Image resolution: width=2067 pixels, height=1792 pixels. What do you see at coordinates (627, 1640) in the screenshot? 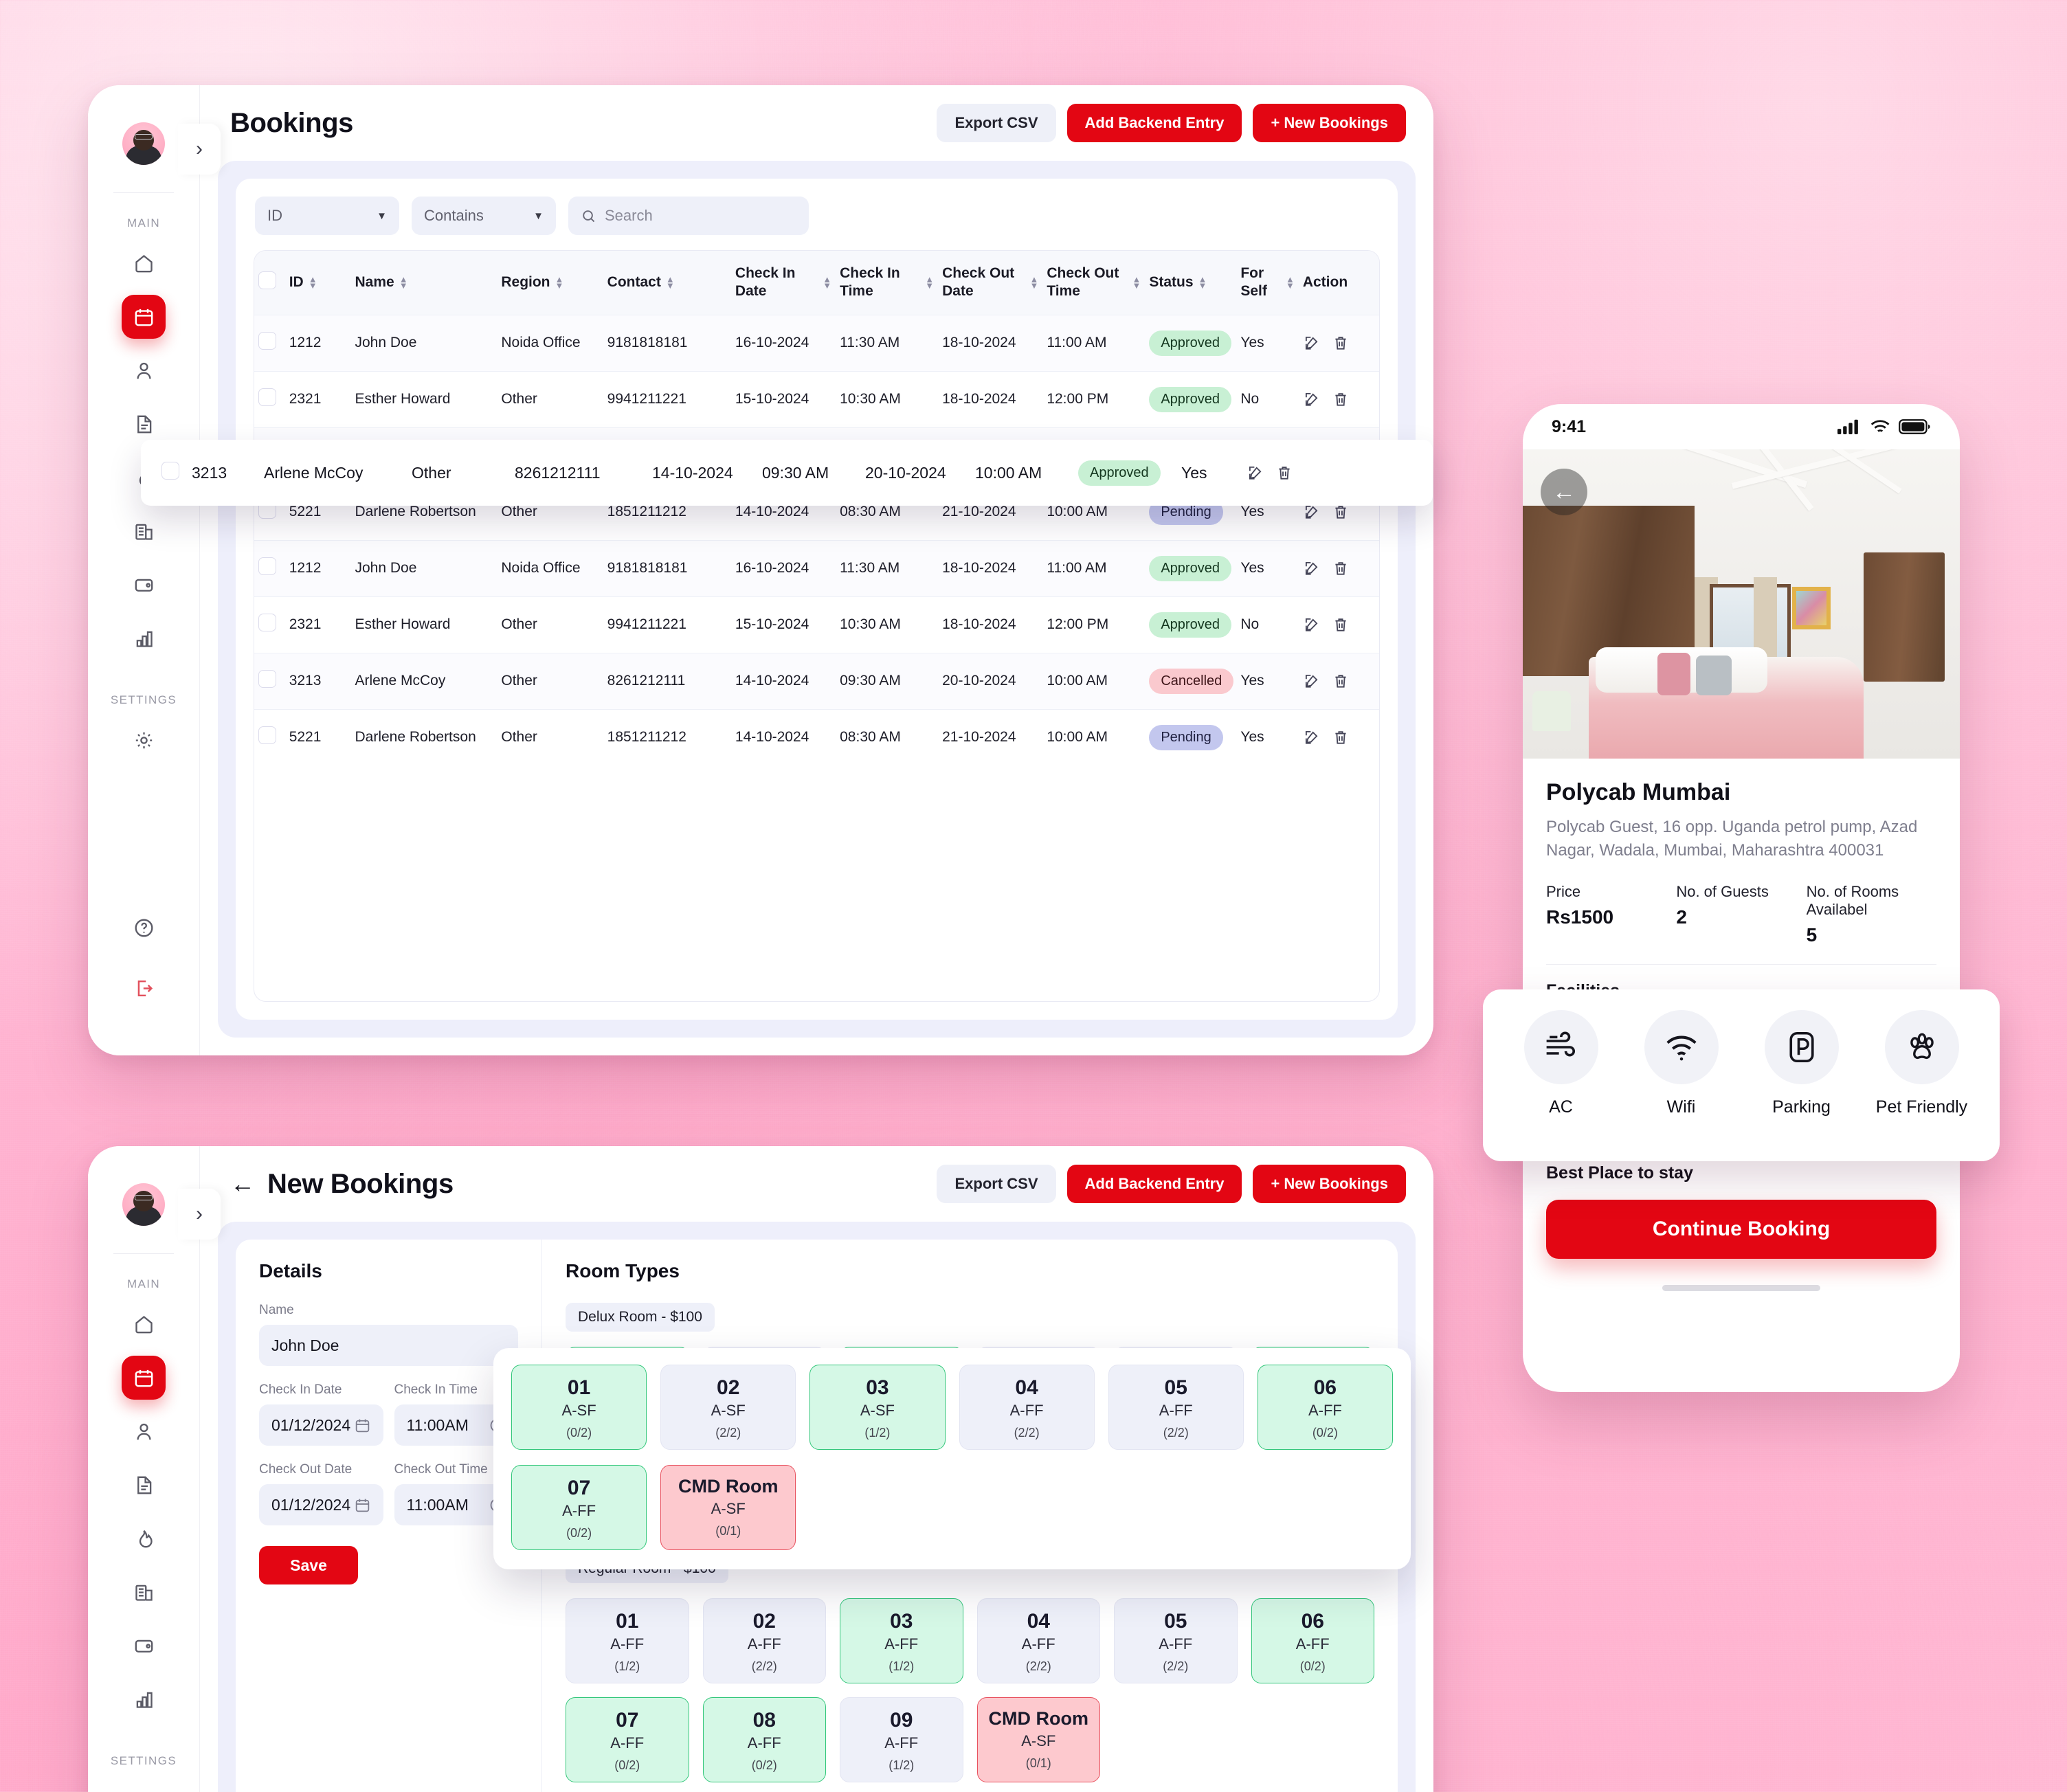
I see `room-card: 01 A-FF (1/2)` at bounding box center [627, 1640].